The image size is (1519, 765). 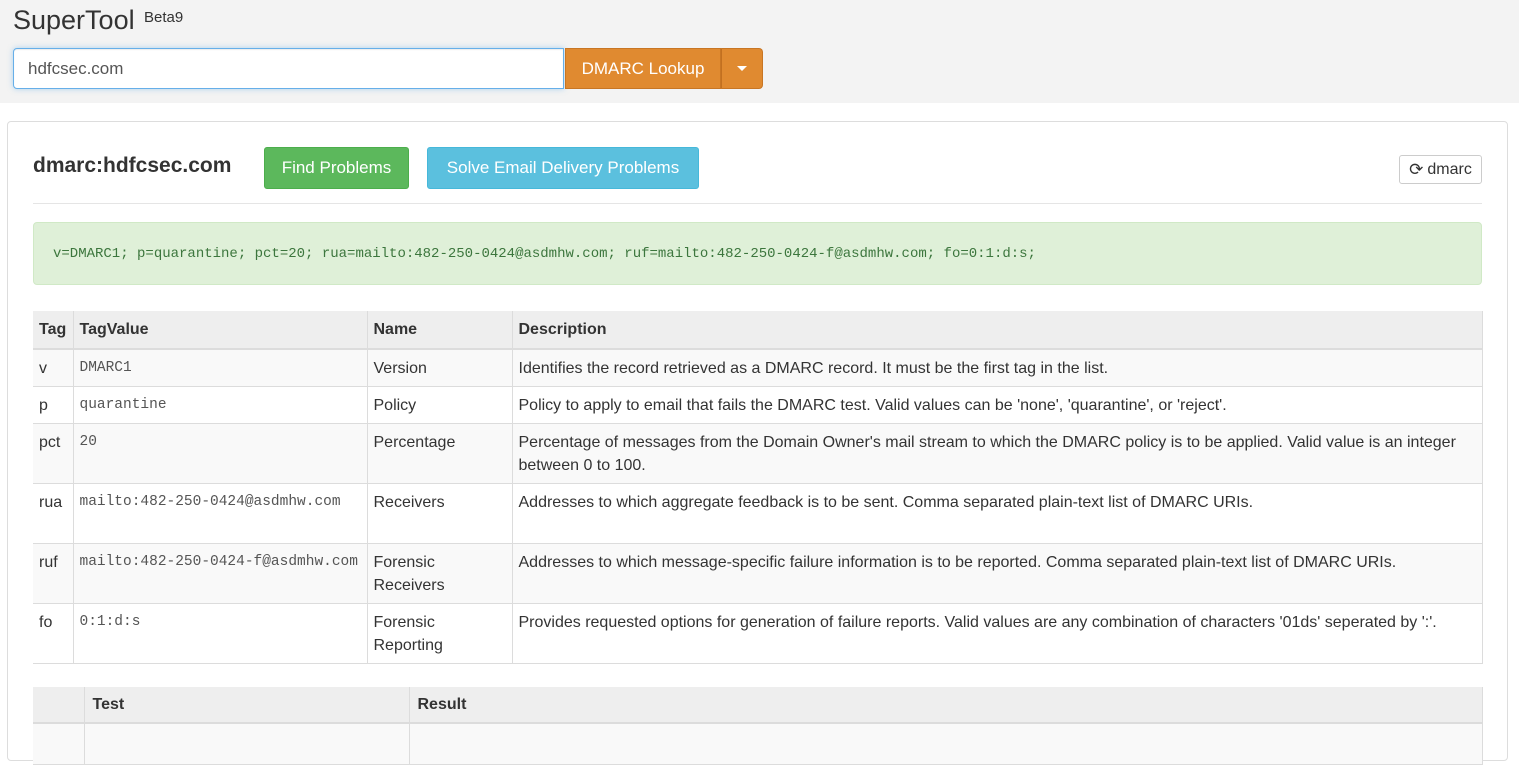 I want to click on table-header-row: Test Result, so click(x=758, y=705).